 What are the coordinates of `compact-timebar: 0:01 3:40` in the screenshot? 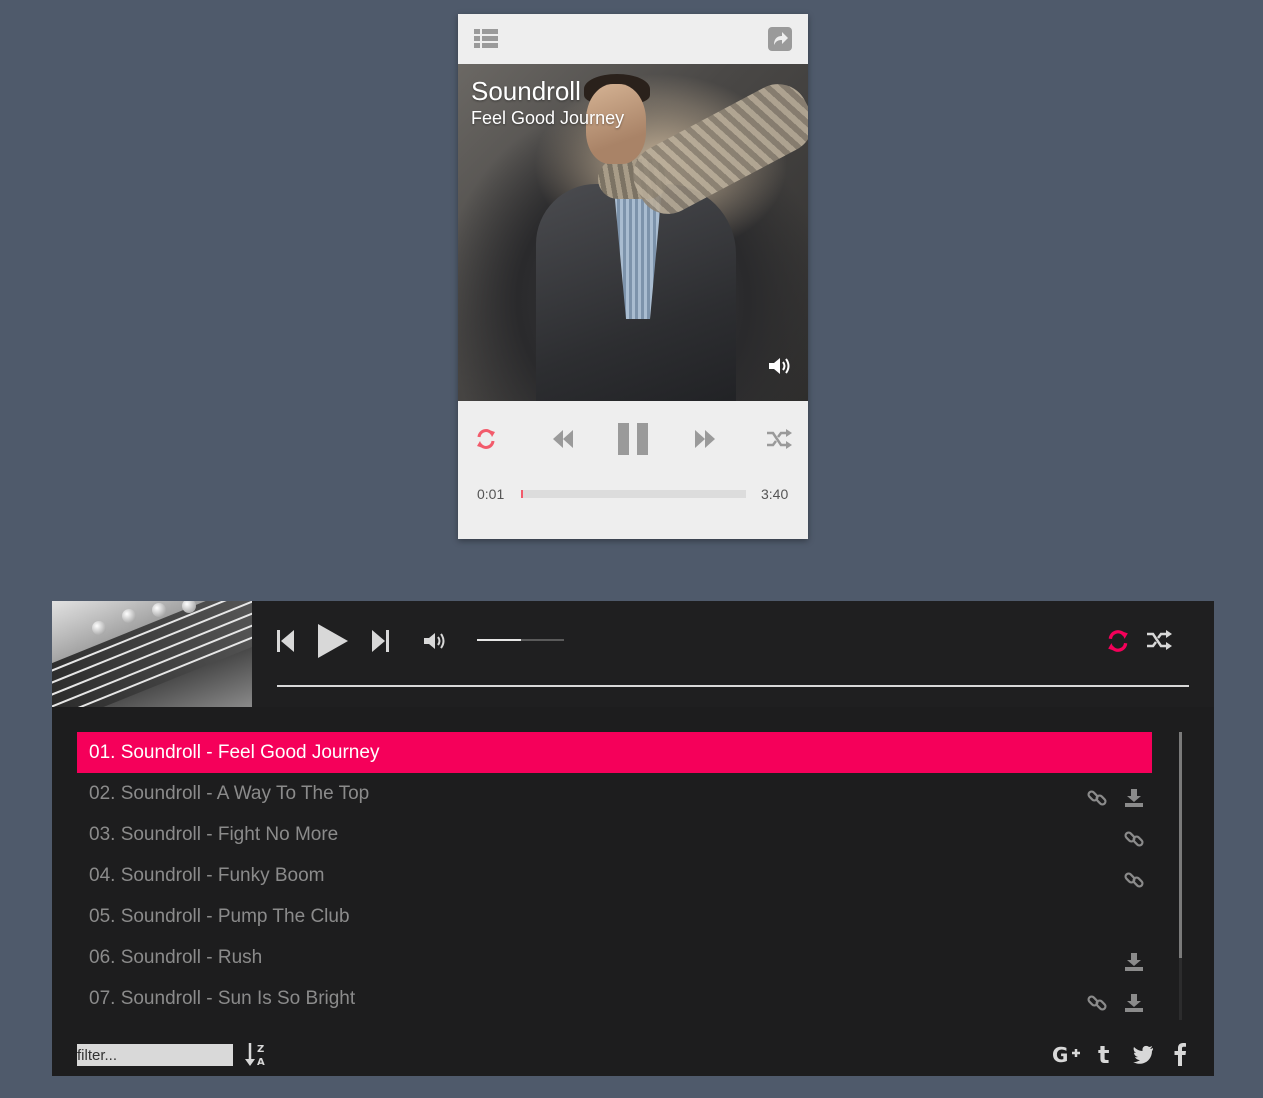 It's located at (633, 494).